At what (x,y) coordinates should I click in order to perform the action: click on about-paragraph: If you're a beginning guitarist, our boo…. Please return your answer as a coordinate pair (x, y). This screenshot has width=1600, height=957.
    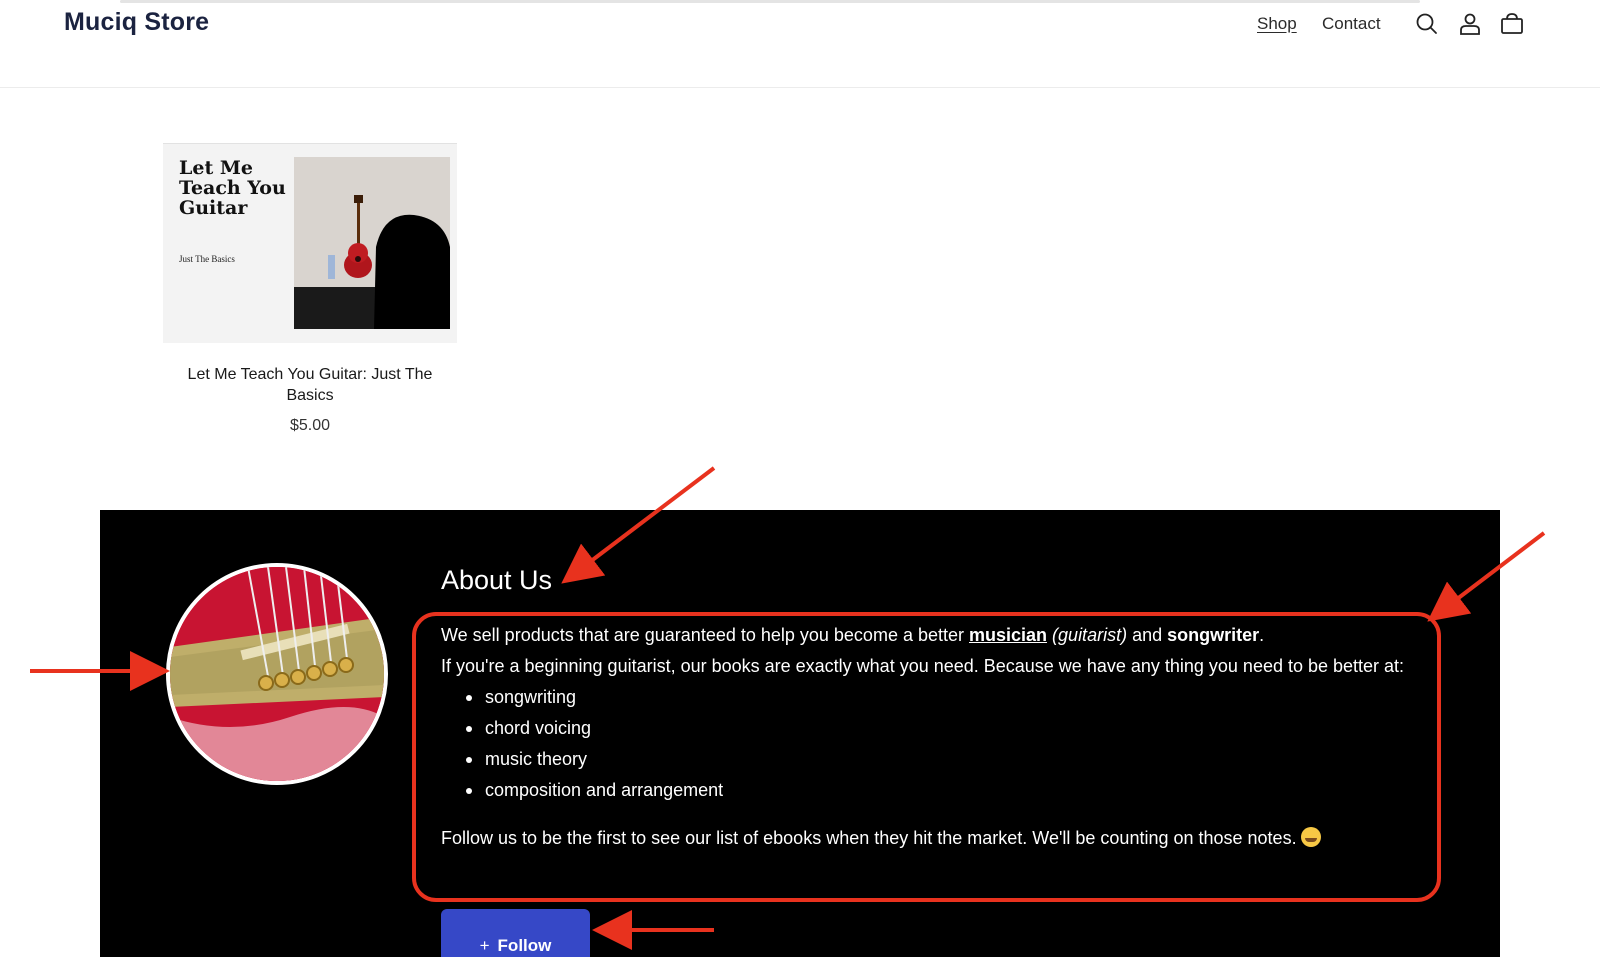
    Looking at the image, I should click on (923, 666).